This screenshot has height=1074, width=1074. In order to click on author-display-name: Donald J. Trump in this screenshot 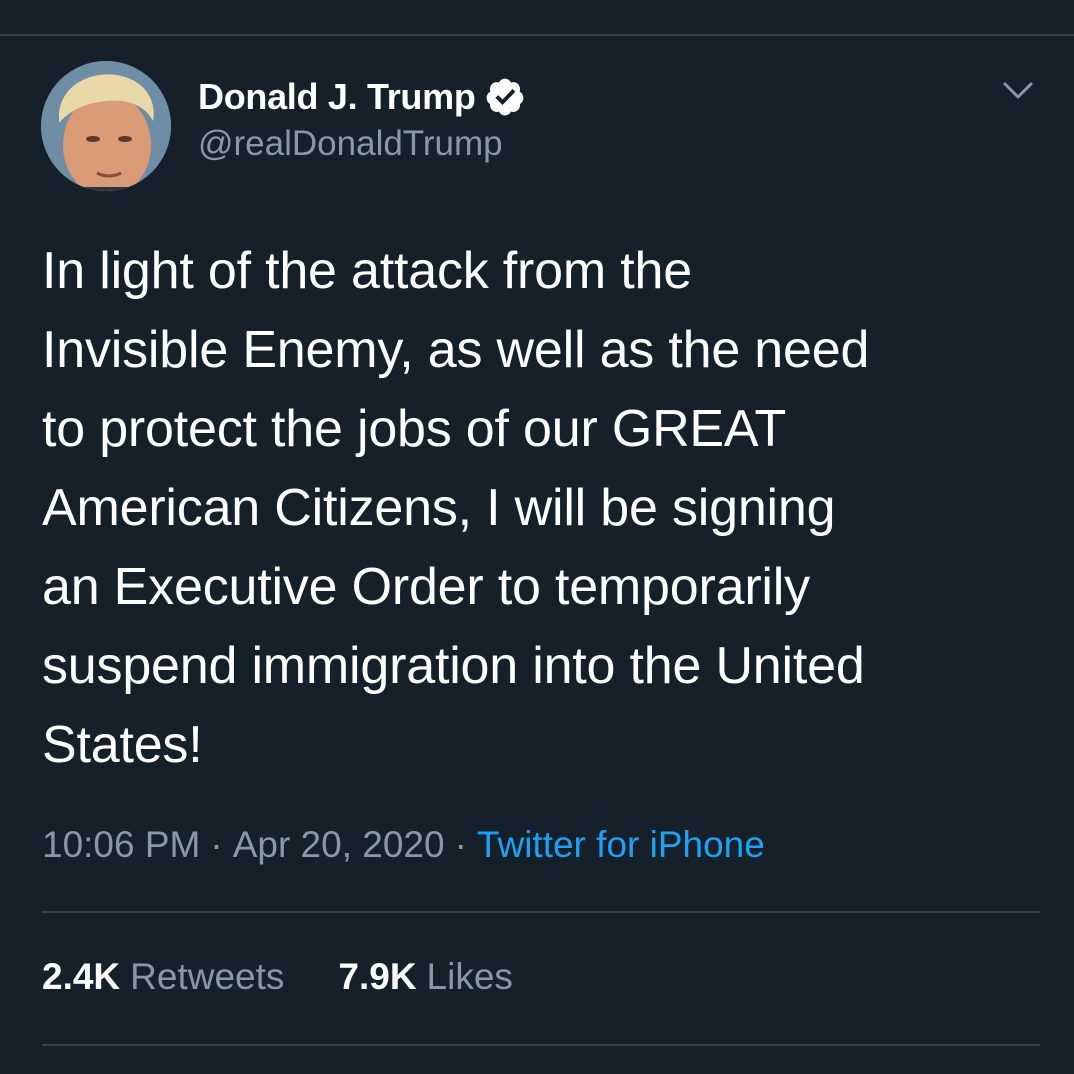, I will do `click(337, 97)`.